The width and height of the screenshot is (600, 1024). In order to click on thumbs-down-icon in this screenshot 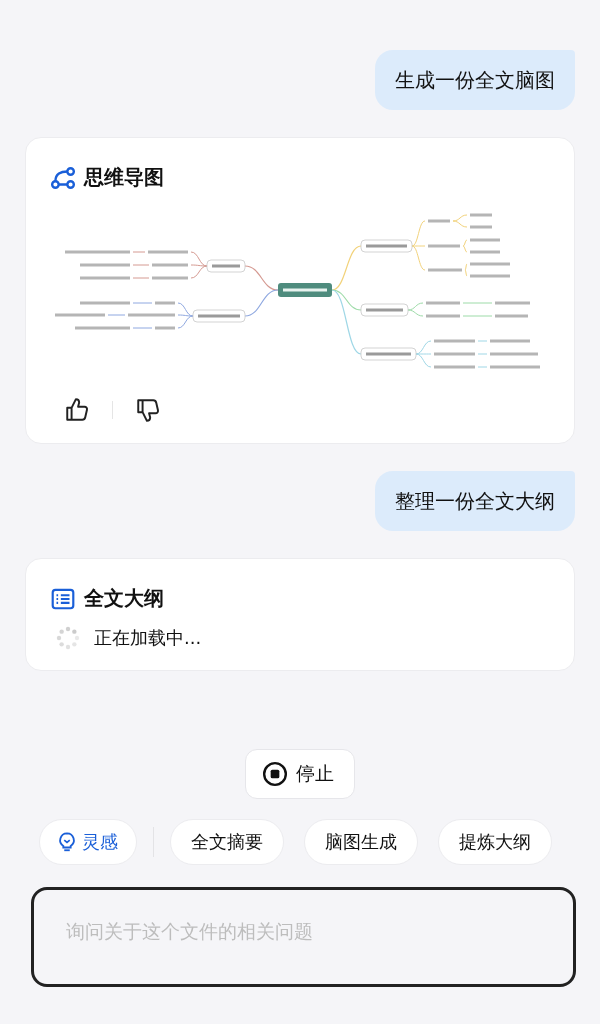, I will do `click(148, 410)`.